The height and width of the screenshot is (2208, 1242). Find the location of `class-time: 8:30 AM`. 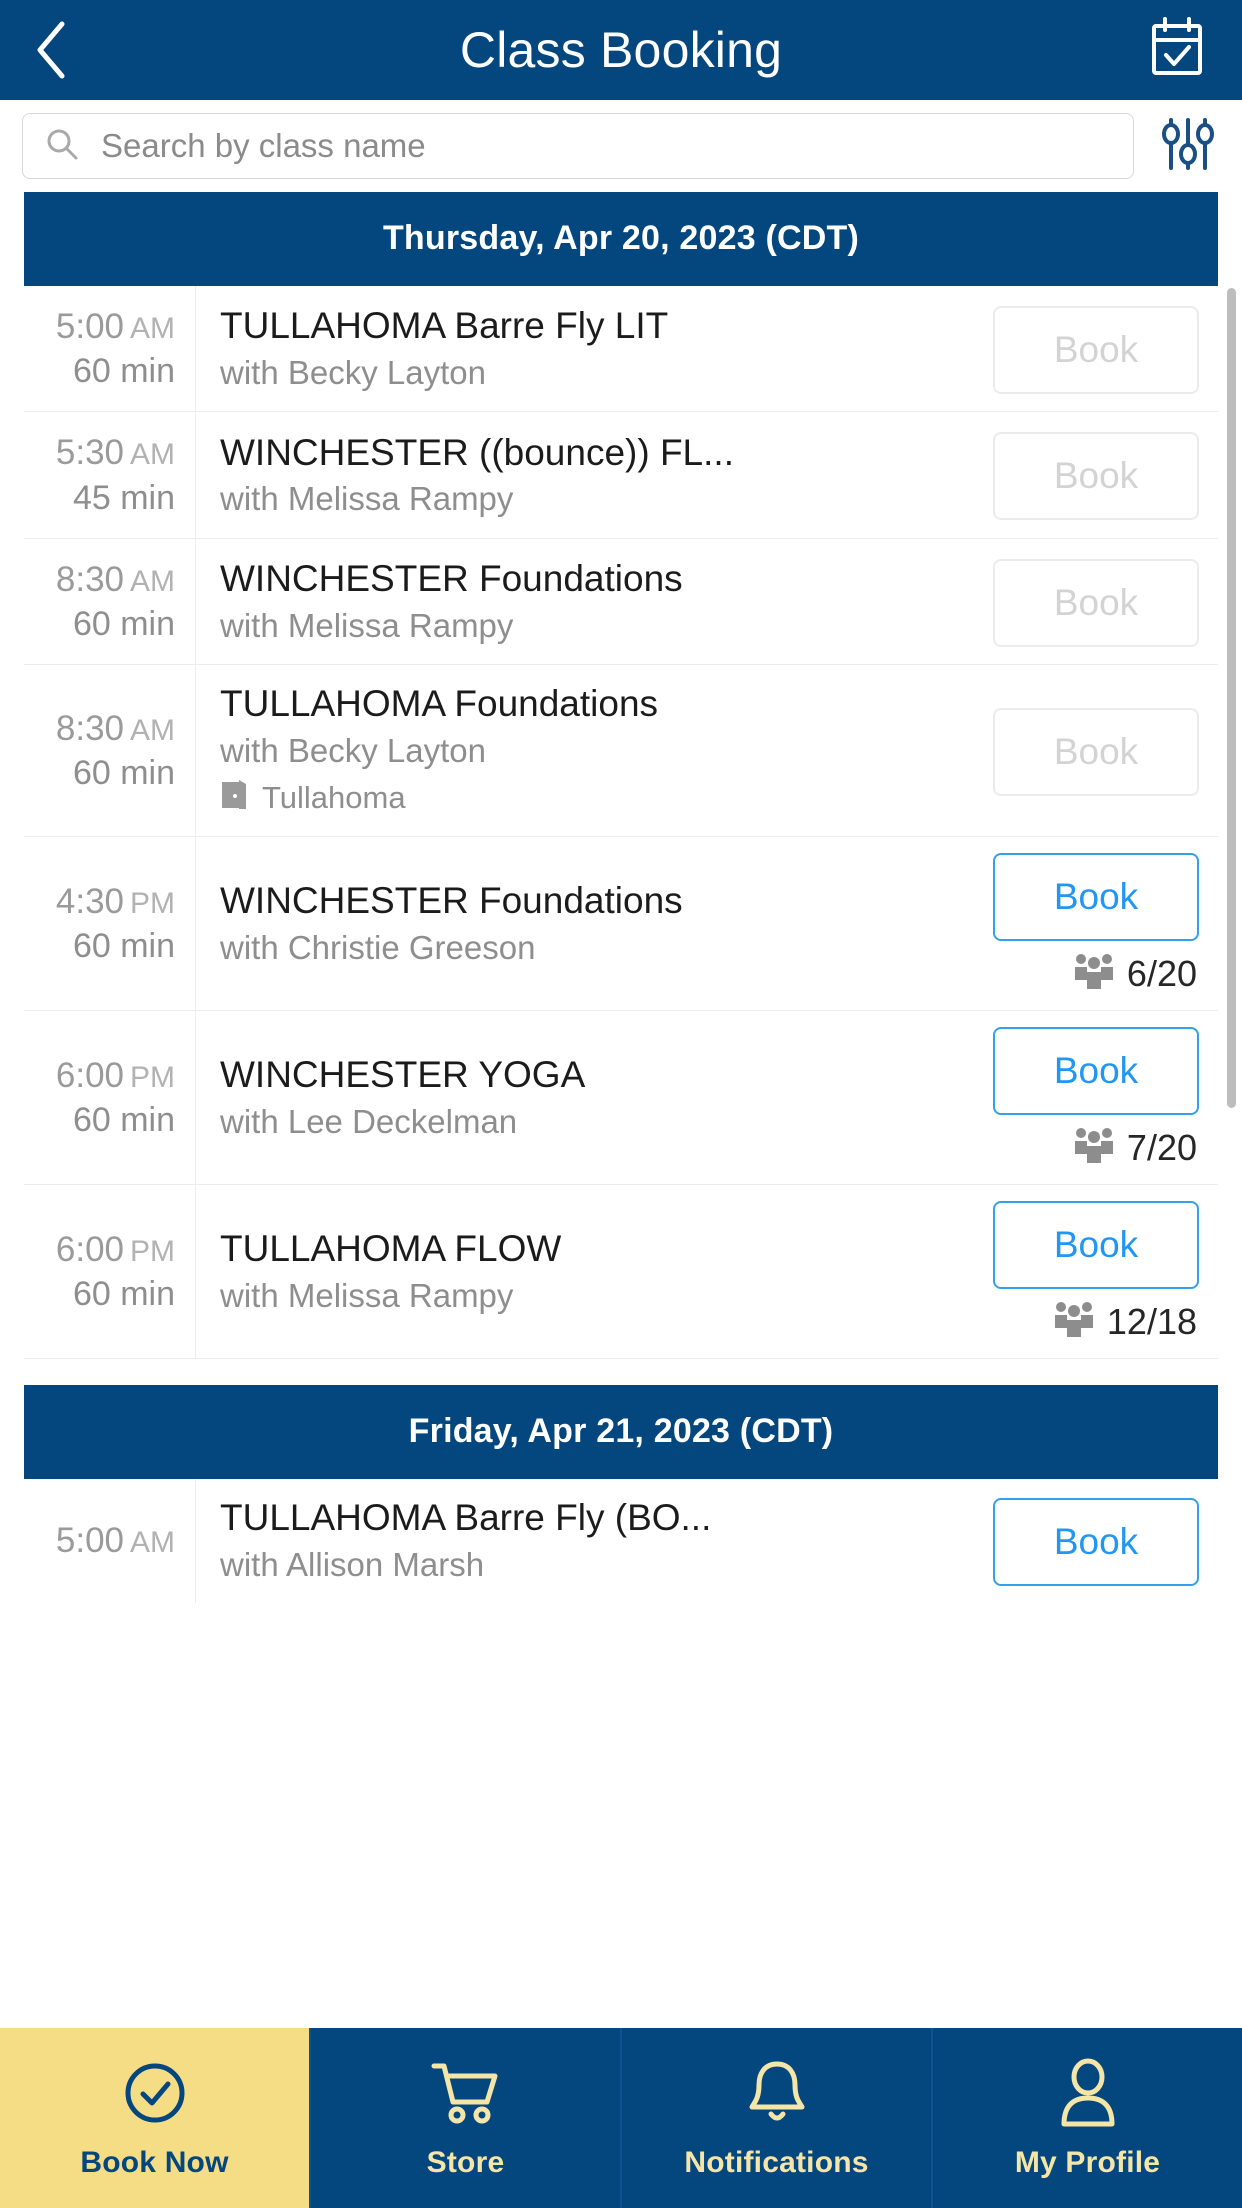

class-time: 8:30 AM is located at coordinates (115, 728).